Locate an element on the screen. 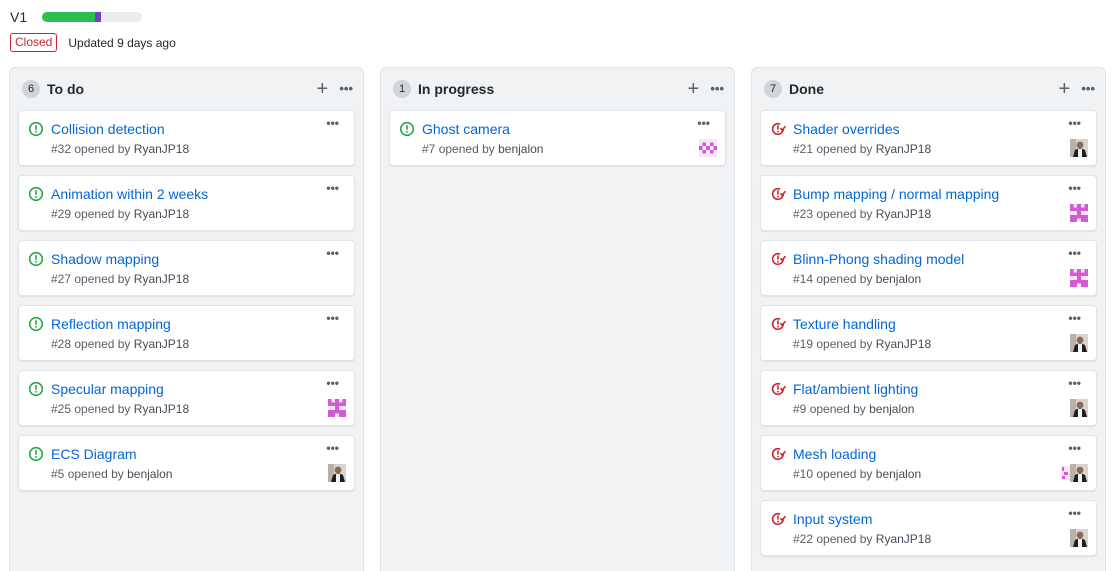 The image size is (1113, 571). status-badge: Closed is located at coordinates (34, 42).